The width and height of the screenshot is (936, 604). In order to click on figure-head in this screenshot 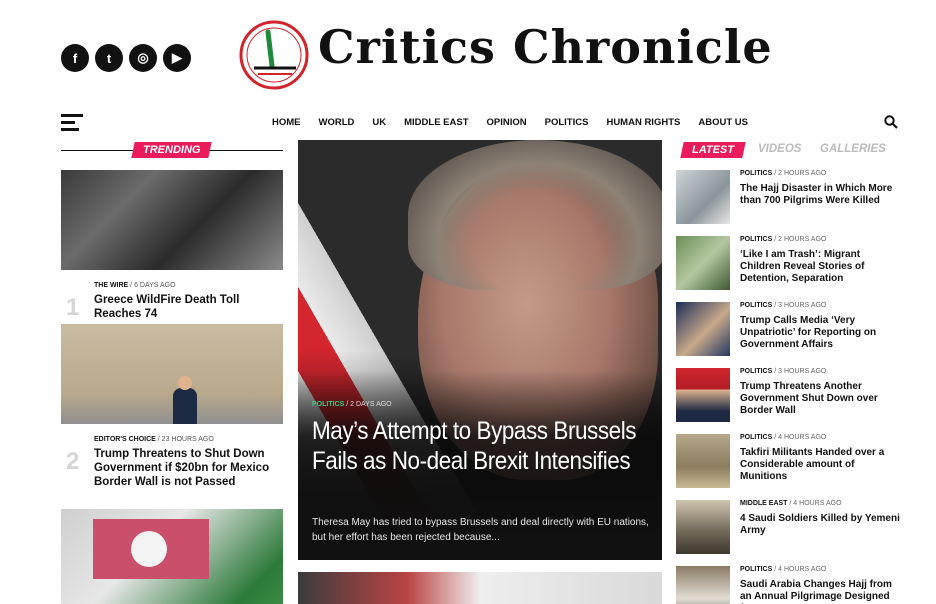, I will do `click(185, 383)`.